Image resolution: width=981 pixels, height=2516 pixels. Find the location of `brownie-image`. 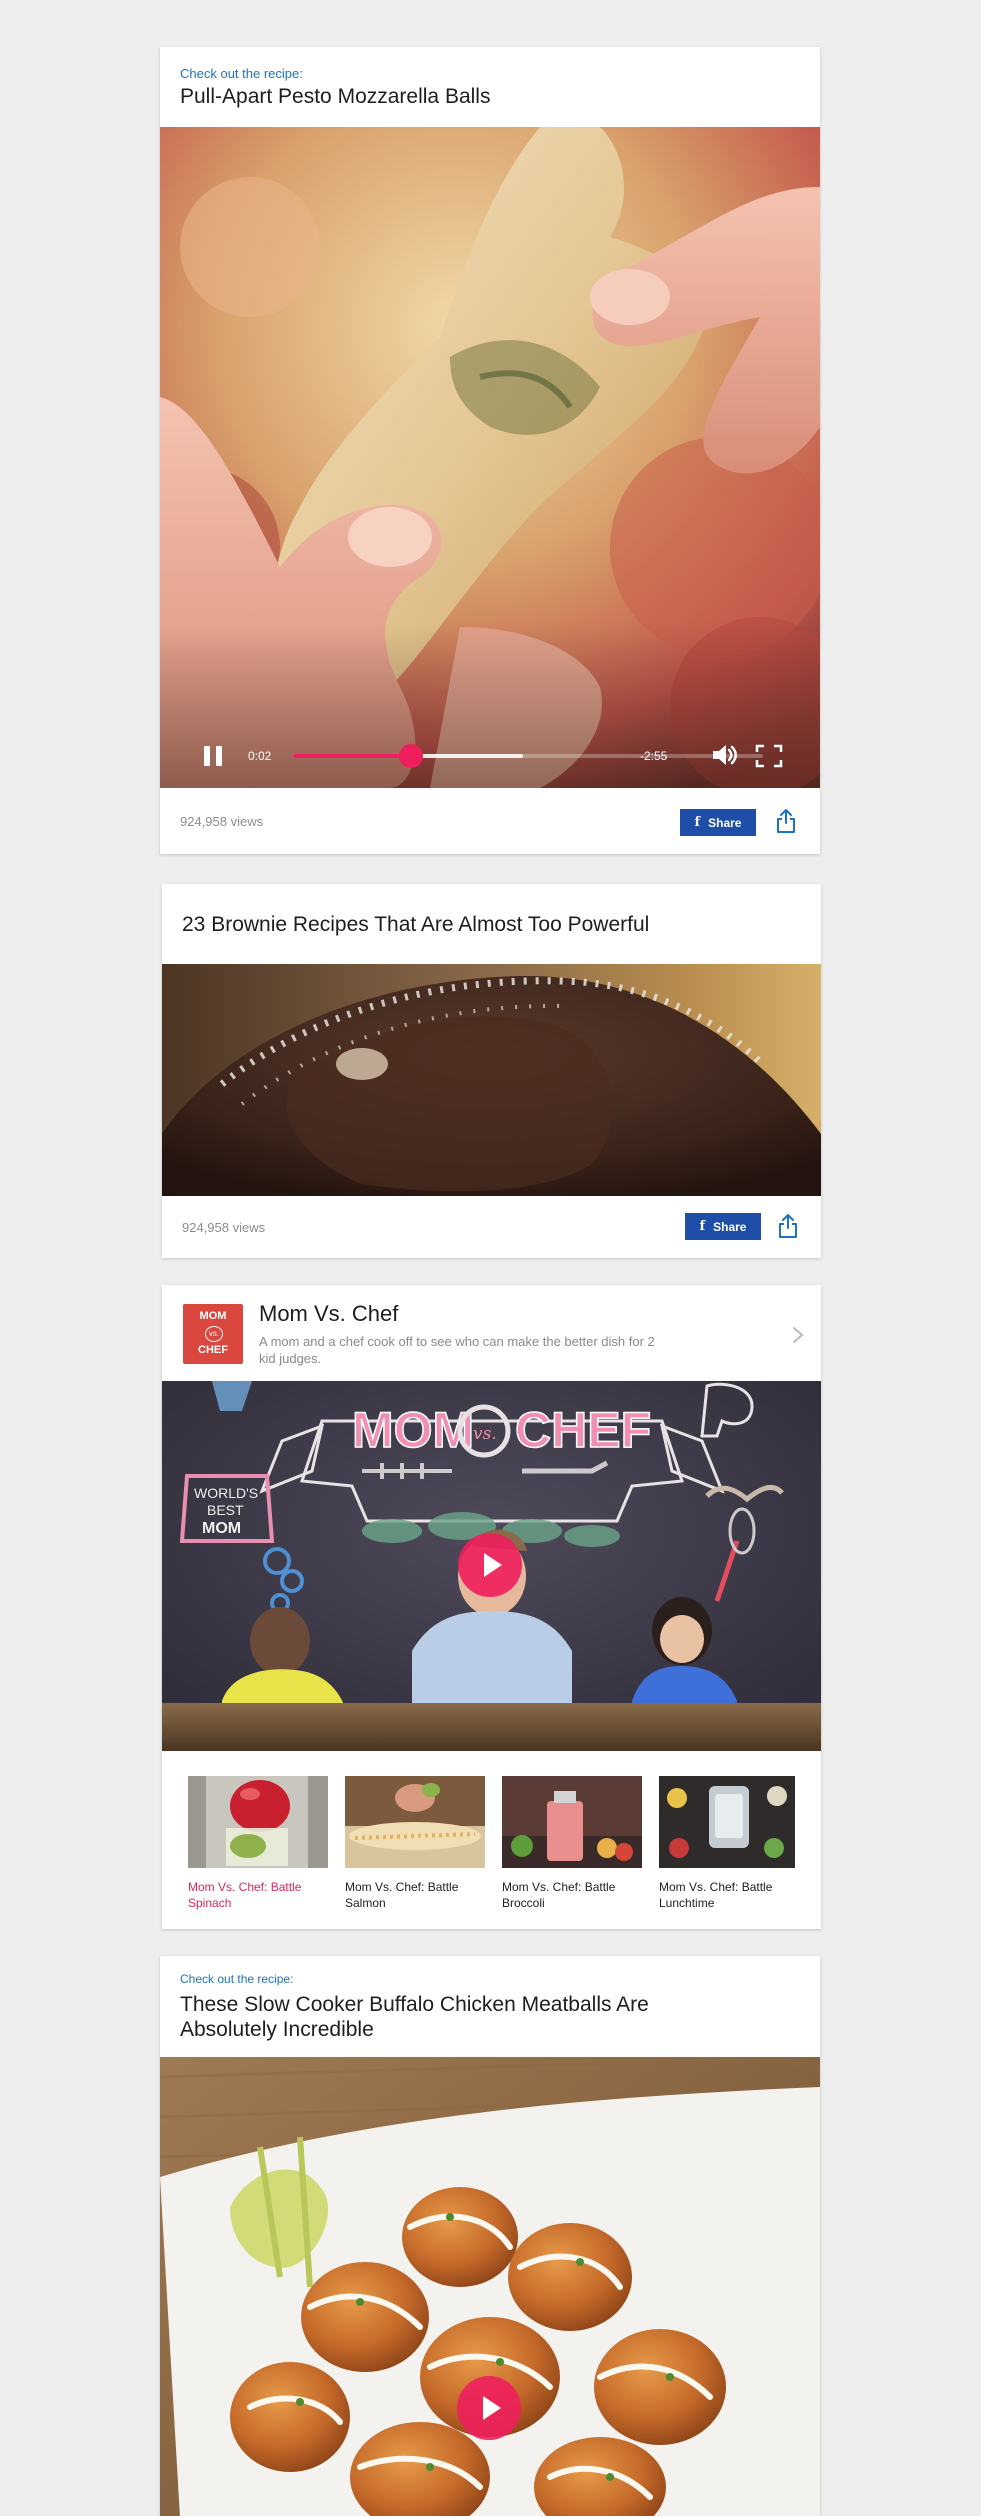

brownie-image is located at coordinates (491, 1080).